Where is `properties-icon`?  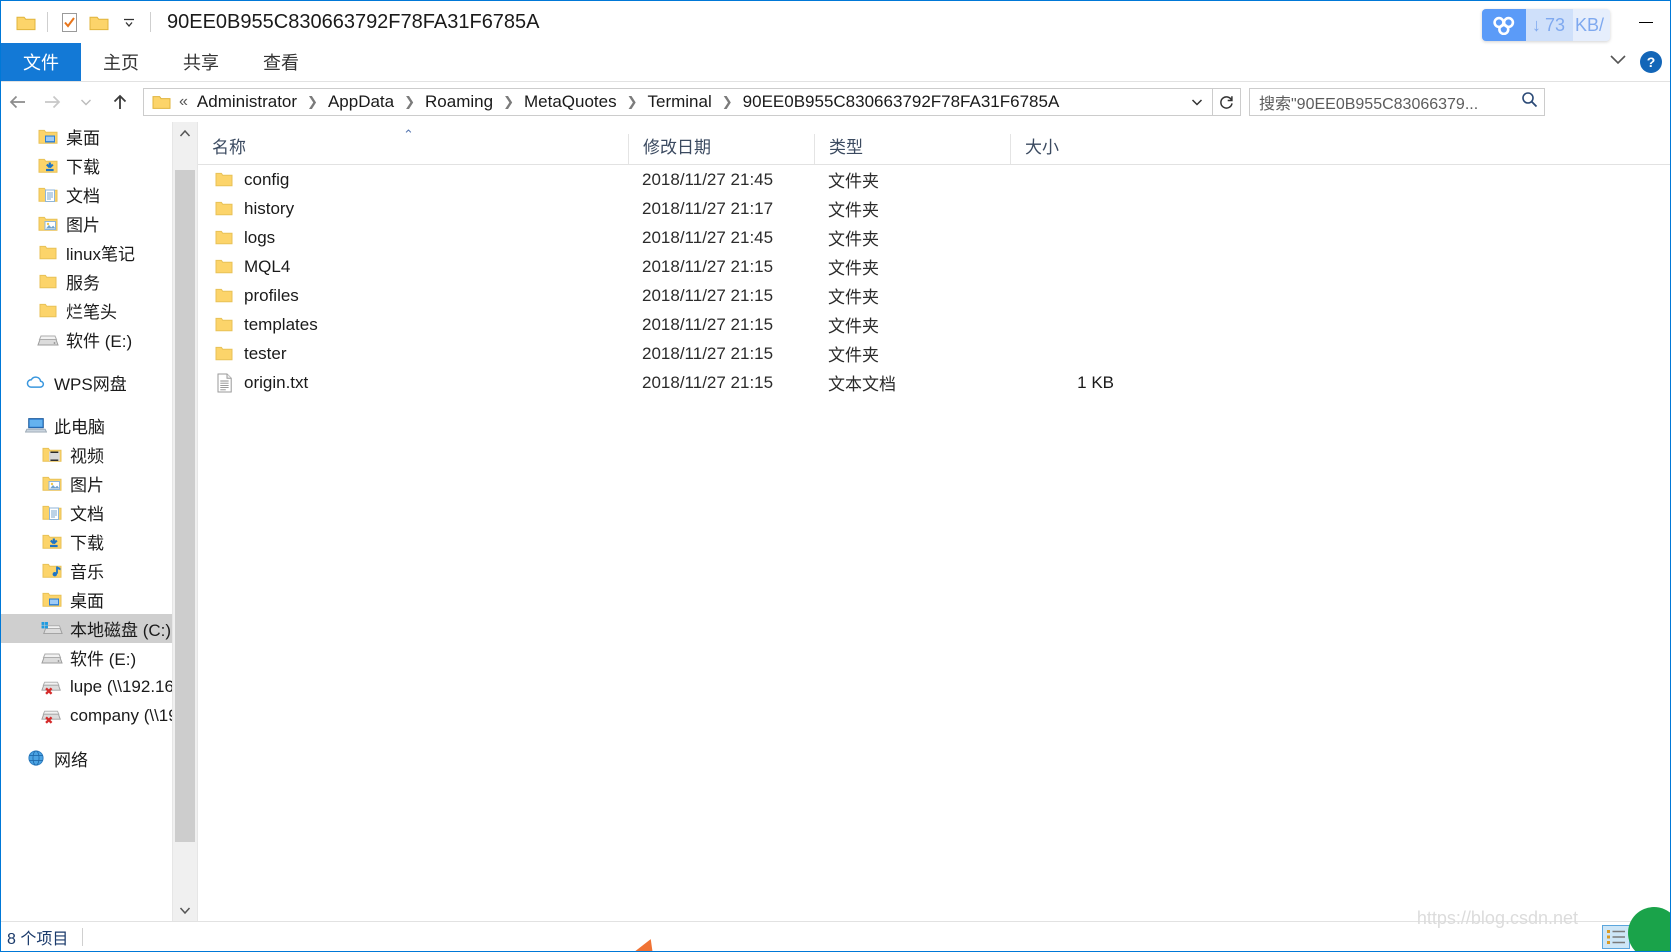 properties-icon is located at coordinates (69, 22).